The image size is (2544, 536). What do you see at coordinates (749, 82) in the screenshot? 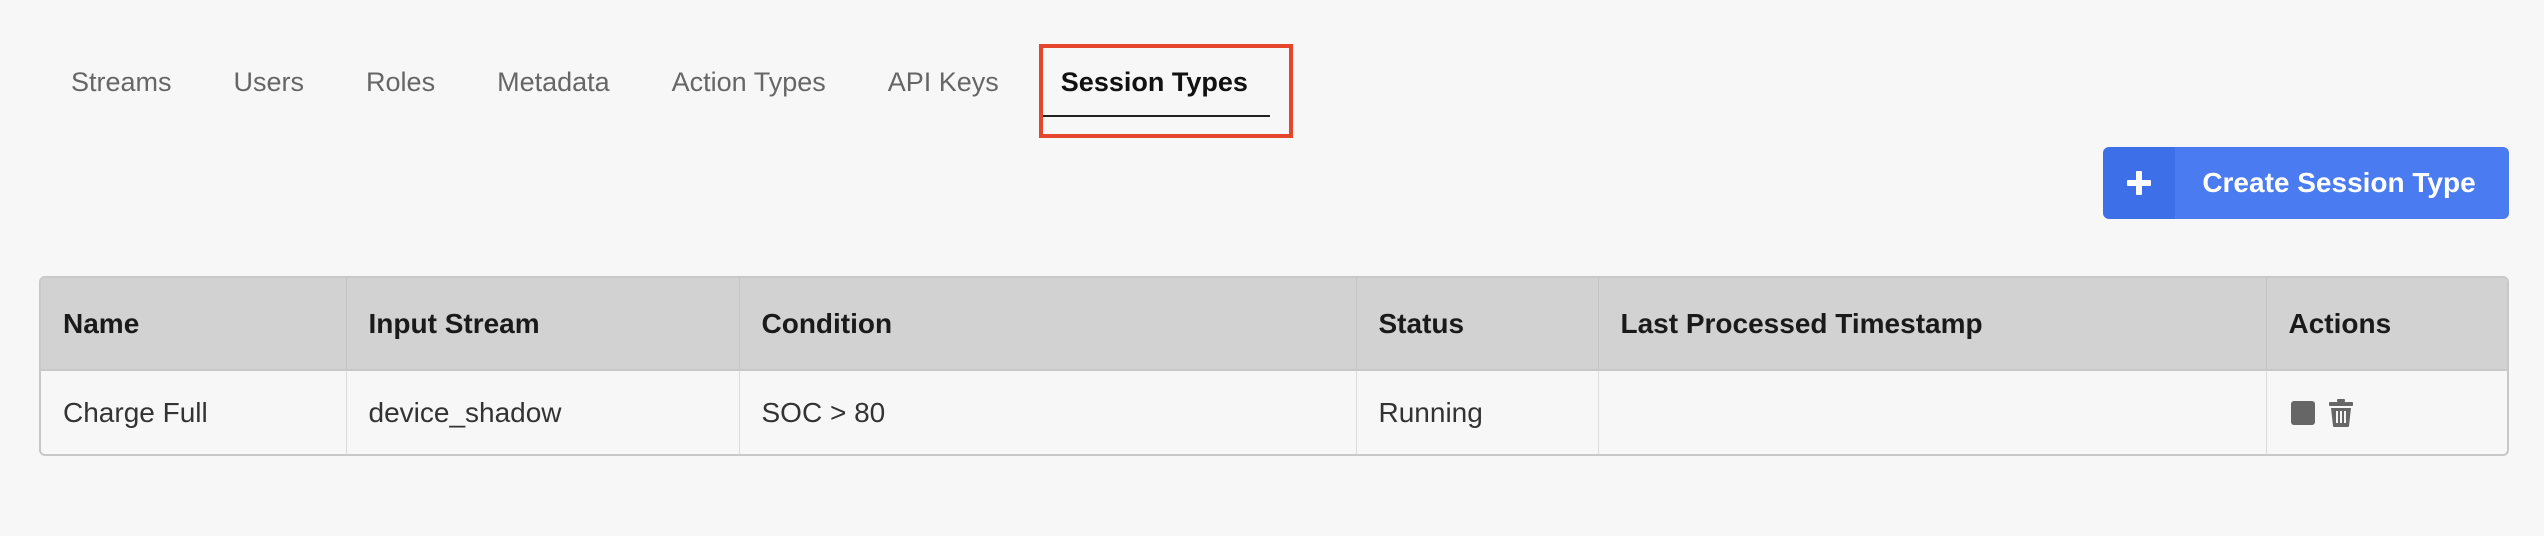
I see `tab-action-types: Action Types` at bounding box center [749, 82].